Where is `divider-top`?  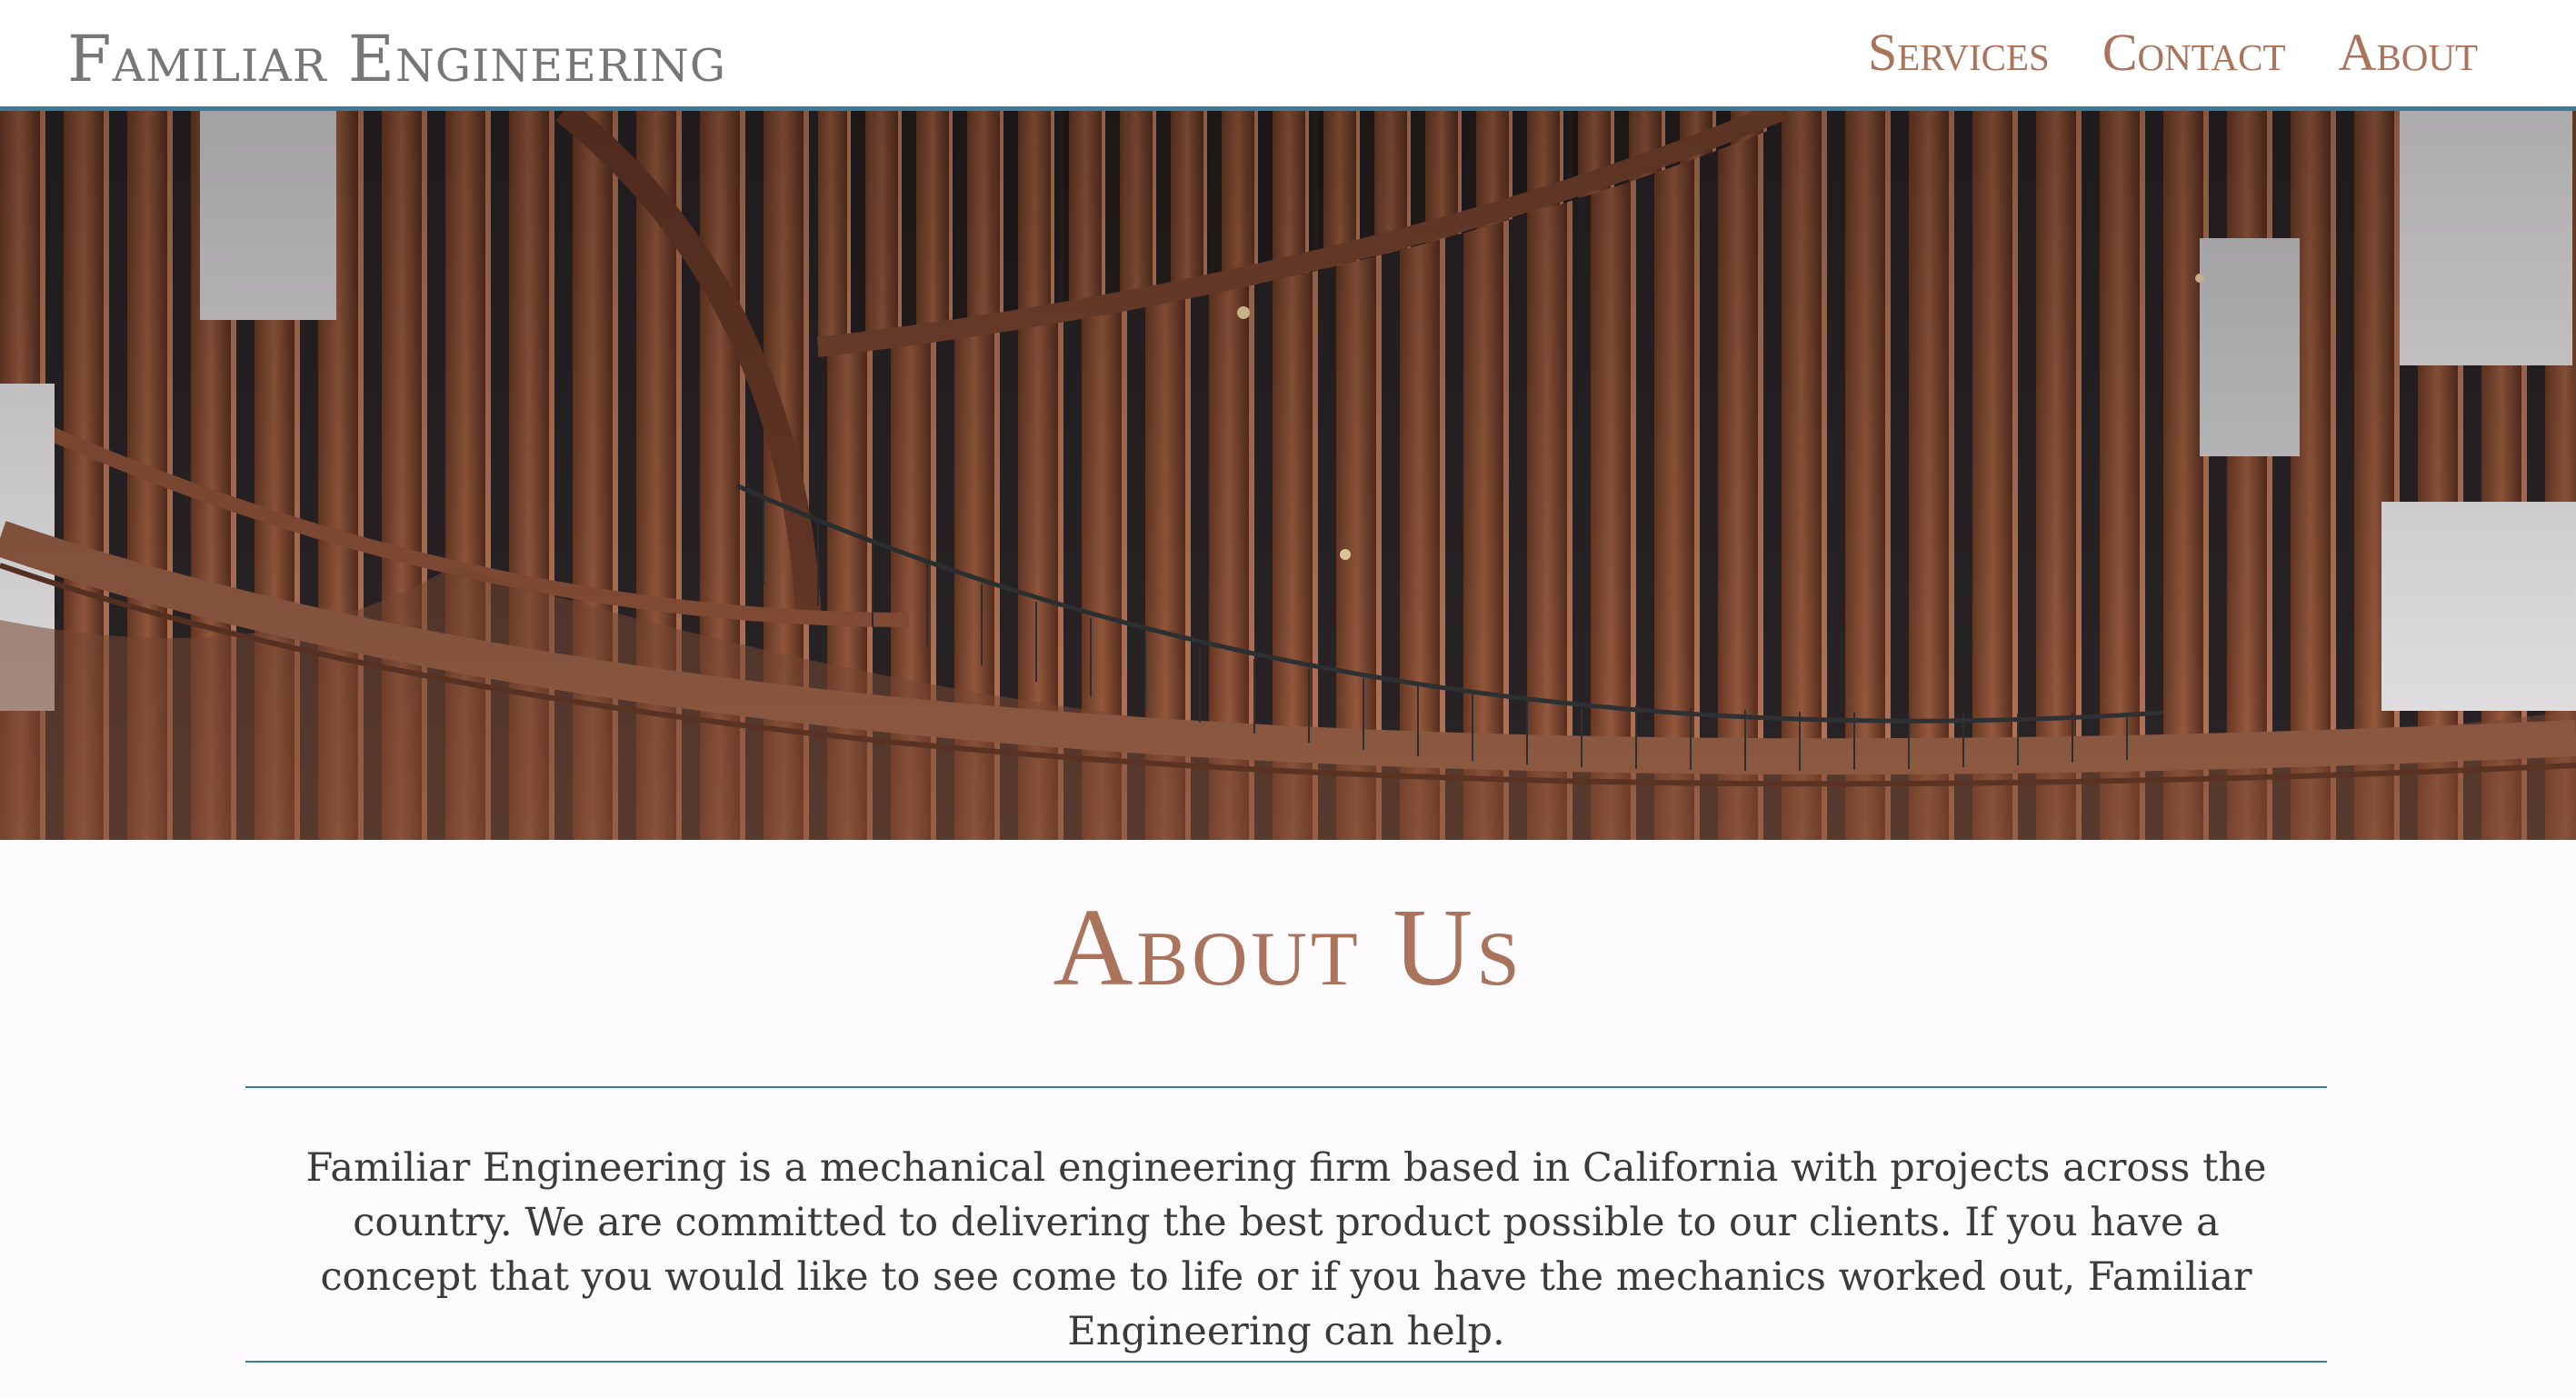
divider-top is located at coordinates (1286, 1087).